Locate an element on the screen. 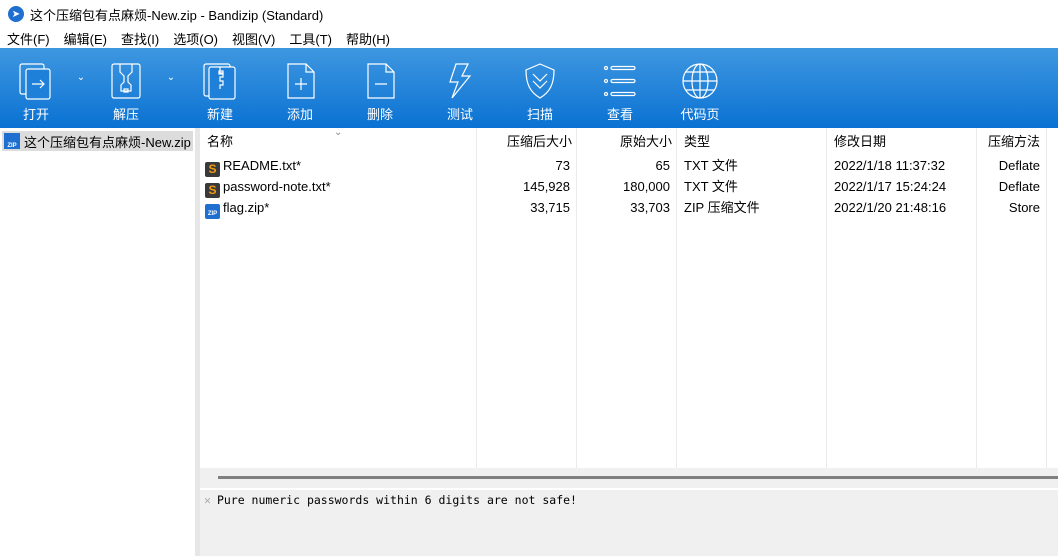  test-button: 测试 is located at coordinates (460, 88).